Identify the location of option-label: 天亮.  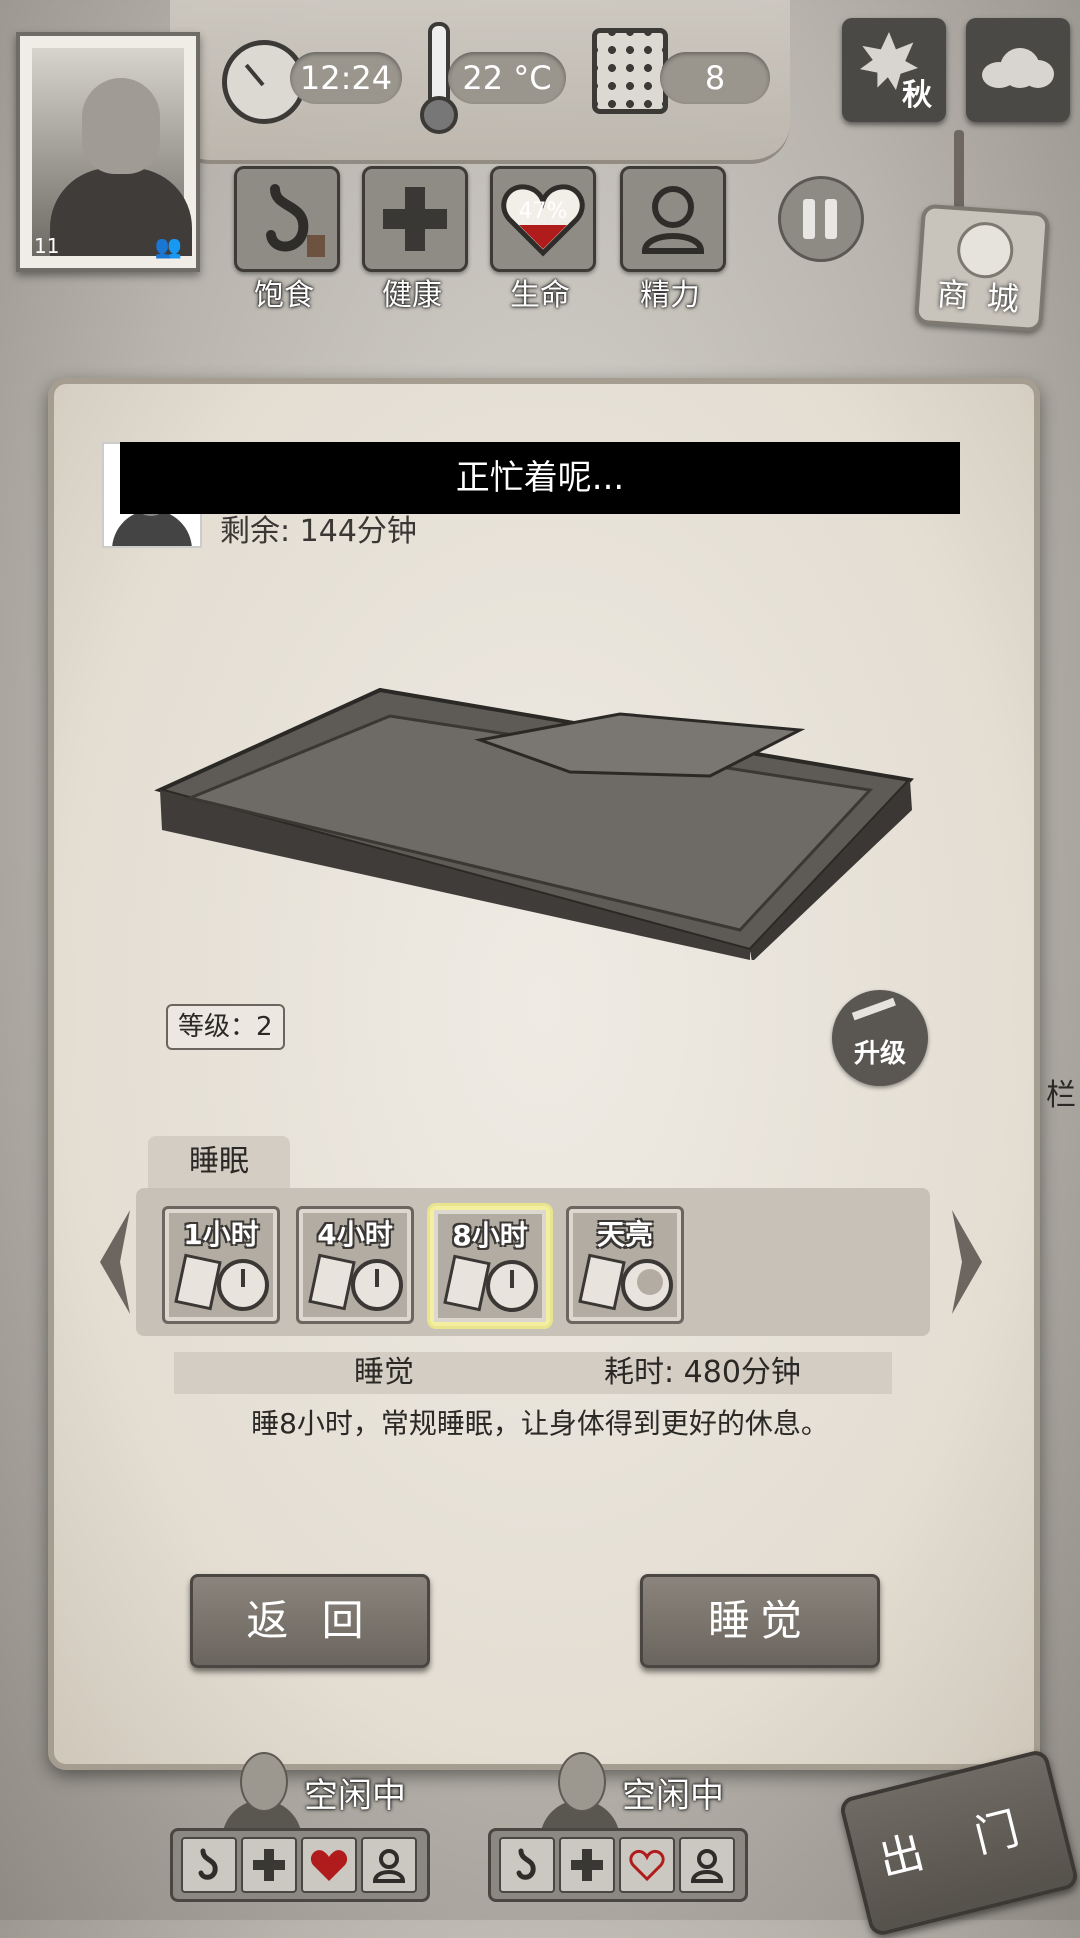
(624, 1234).